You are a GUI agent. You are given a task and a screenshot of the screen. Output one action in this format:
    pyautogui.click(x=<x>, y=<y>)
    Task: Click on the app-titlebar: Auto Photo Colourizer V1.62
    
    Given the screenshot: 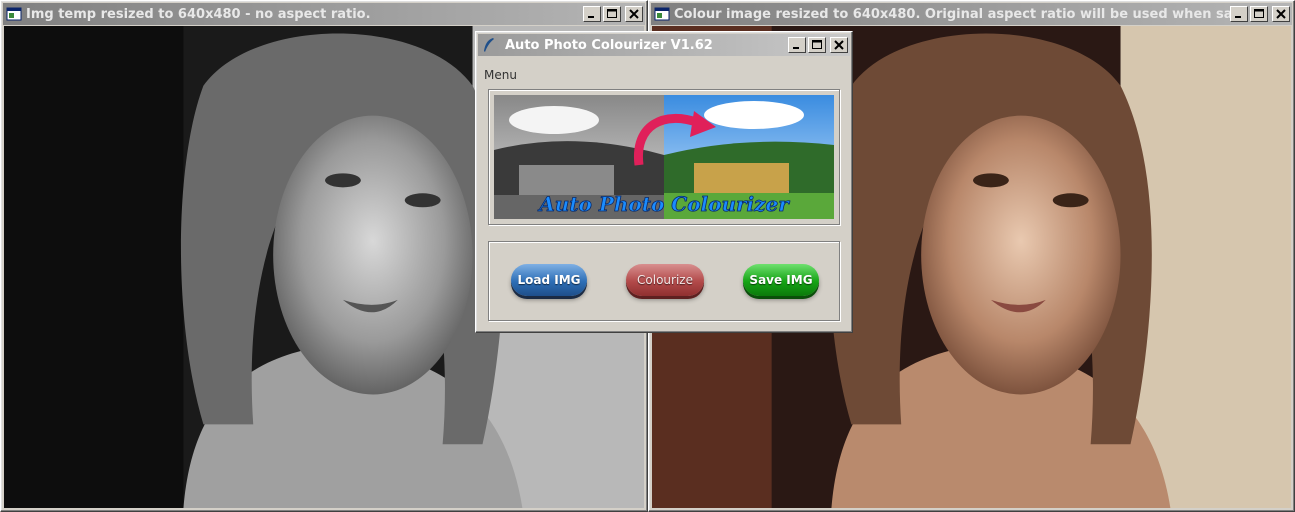 What is the action you would take?
    pyautogui.click(x=664, y=45)
    